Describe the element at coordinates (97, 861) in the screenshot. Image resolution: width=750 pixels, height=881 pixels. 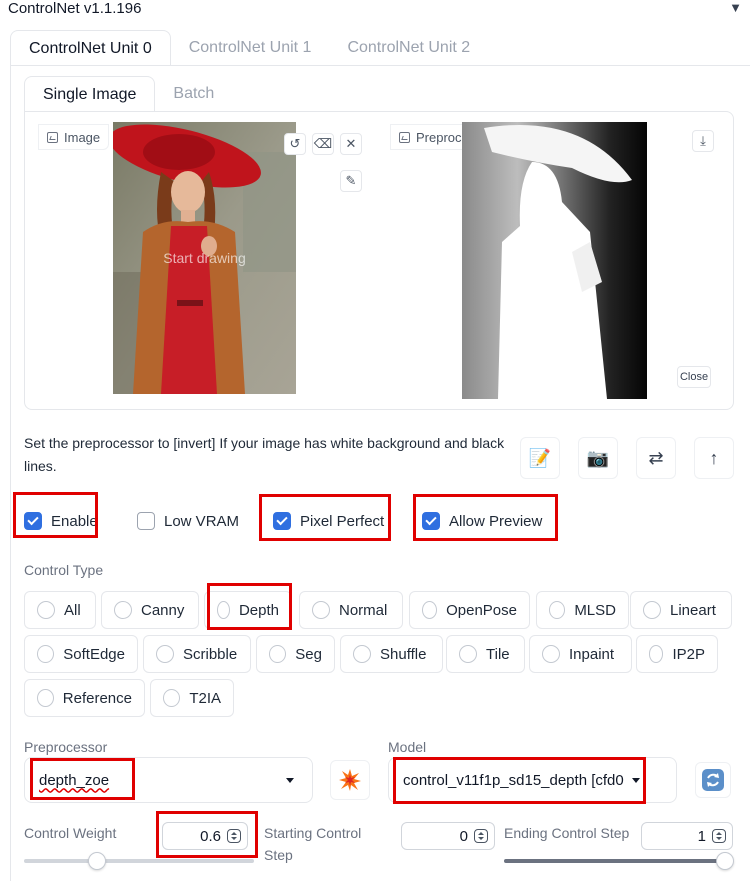
I see `control-weight-slider-thumb` at that location.